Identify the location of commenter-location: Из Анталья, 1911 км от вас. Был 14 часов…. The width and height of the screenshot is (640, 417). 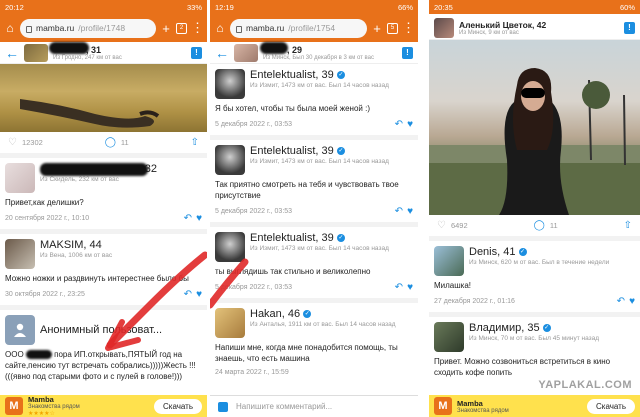
(323, 324).